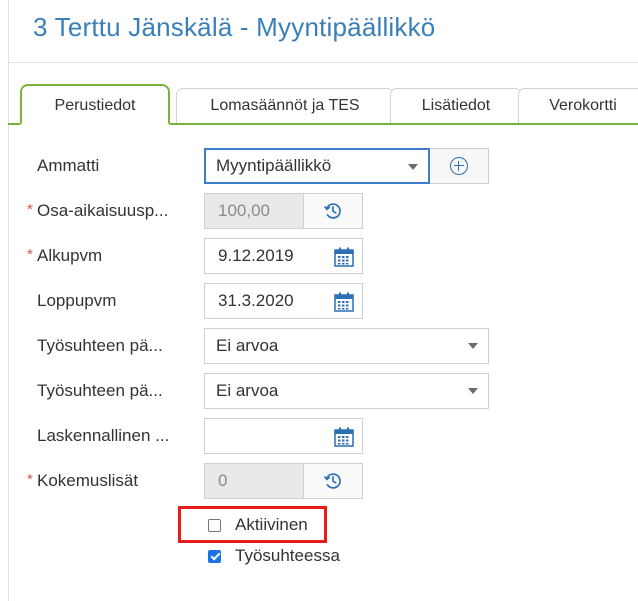 Image resolution: width=638 pixels, height=601 pixels. I want to click on loppupvm-value: 31.3.2020, so click(256, 300).